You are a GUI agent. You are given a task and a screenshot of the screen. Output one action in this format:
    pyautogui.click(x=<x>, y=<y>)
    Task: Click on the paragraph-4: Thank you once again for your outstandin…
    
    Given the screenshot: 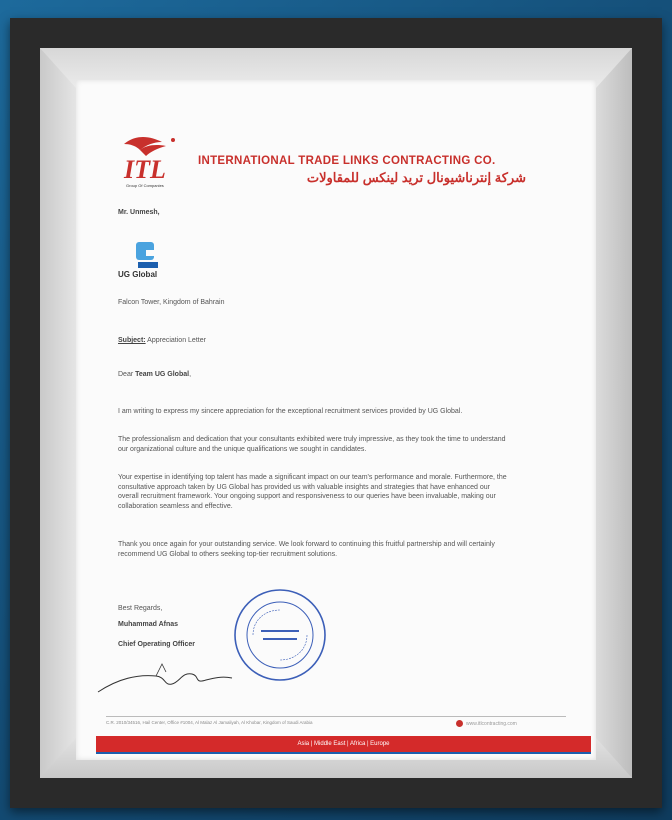 What is the action you would take?
    pyautogui.click(x=306, y=549)
    